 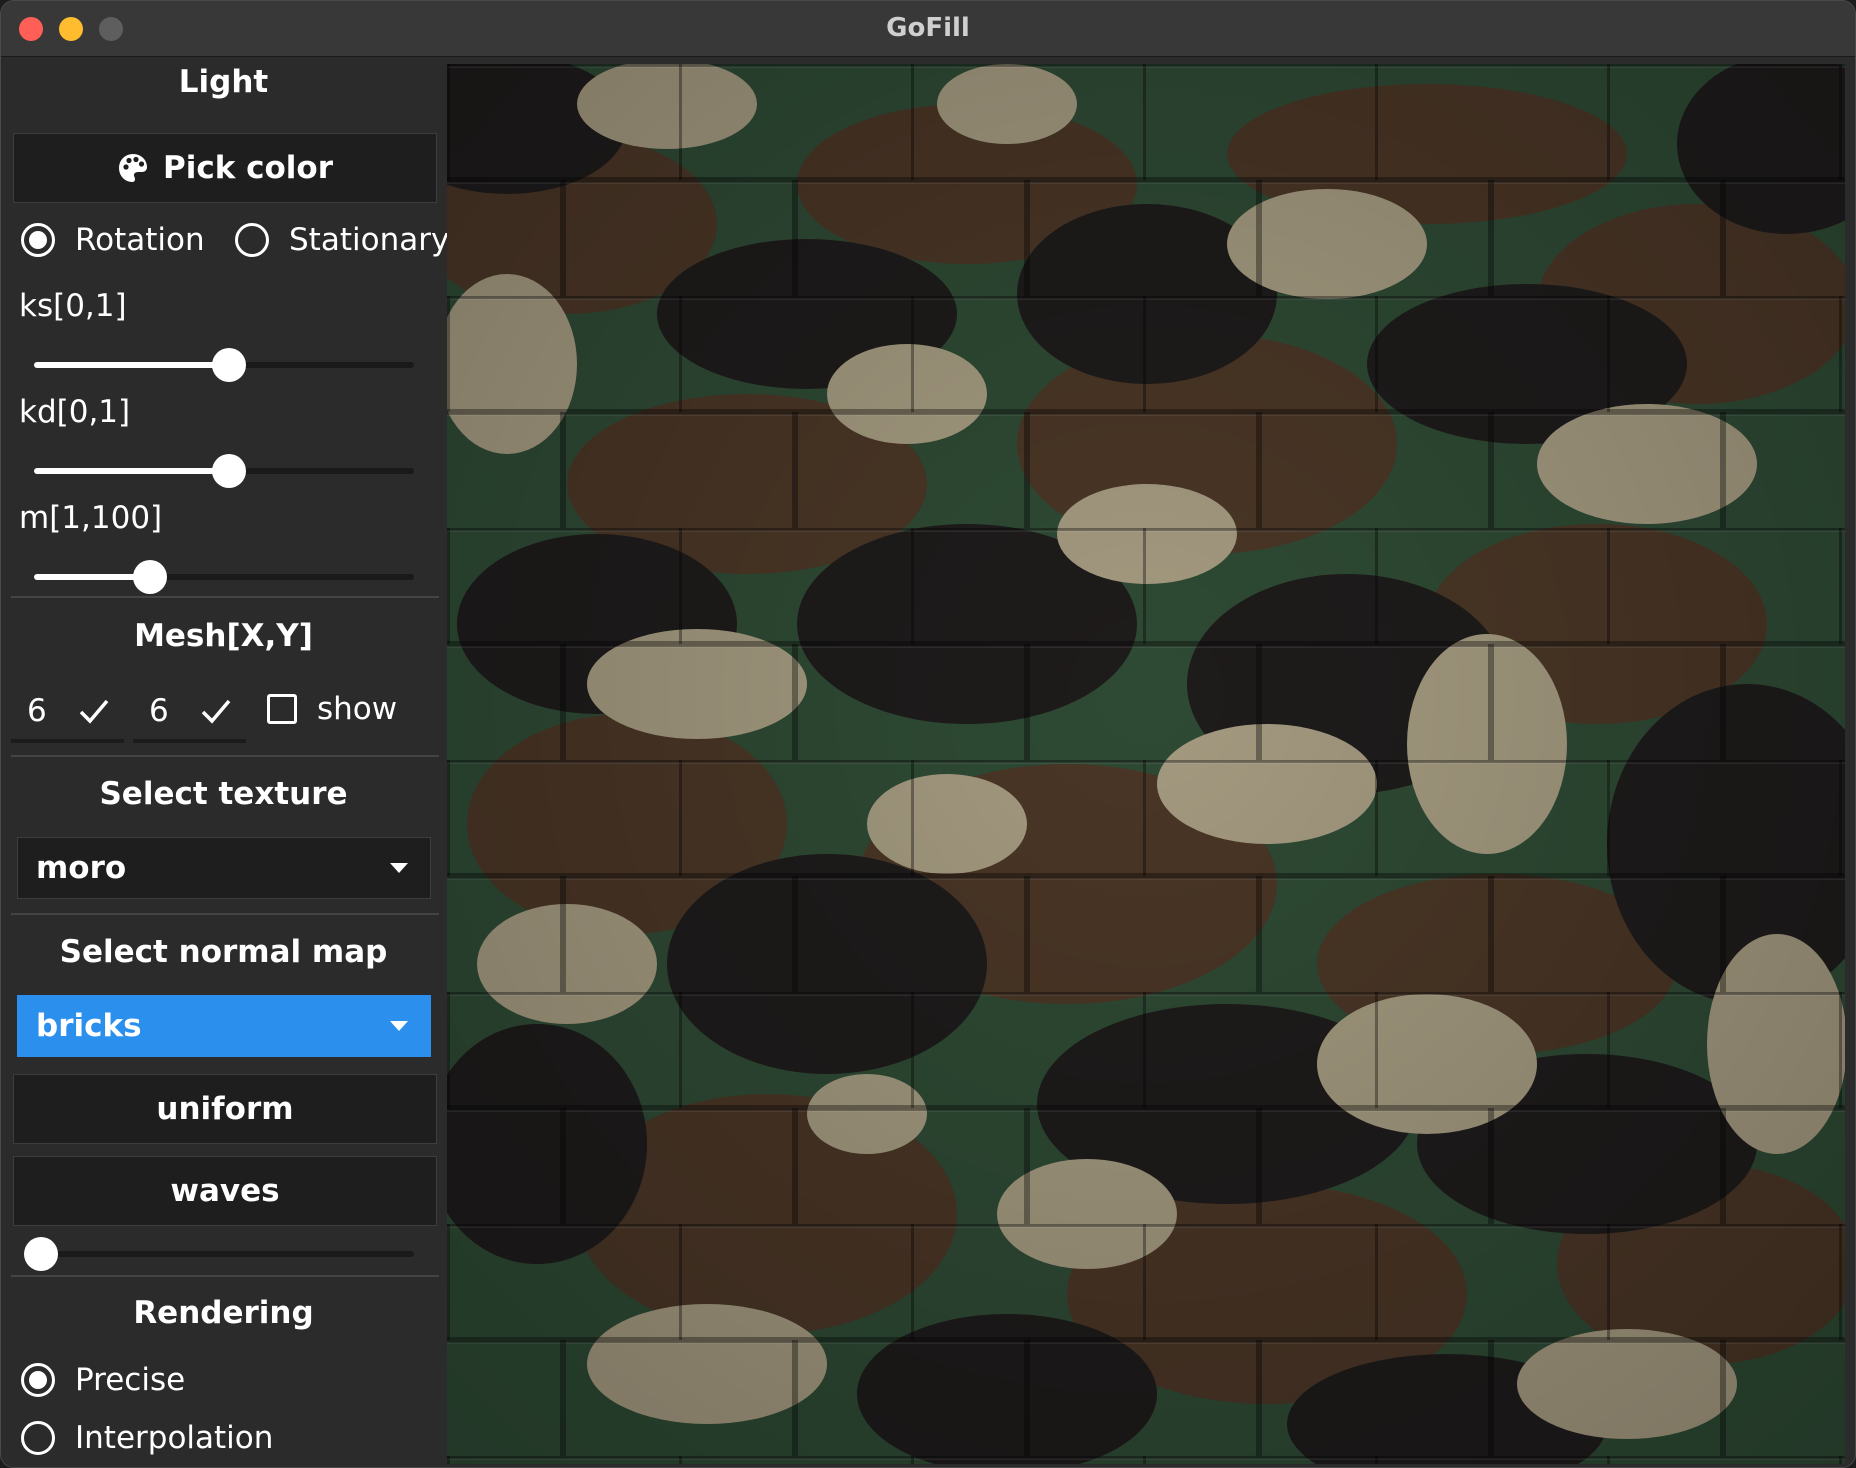 What do you see at coordinates (140, 240) in the screenshot?
I see `rotation-label: Rotation` at bounding box center [140, 240].